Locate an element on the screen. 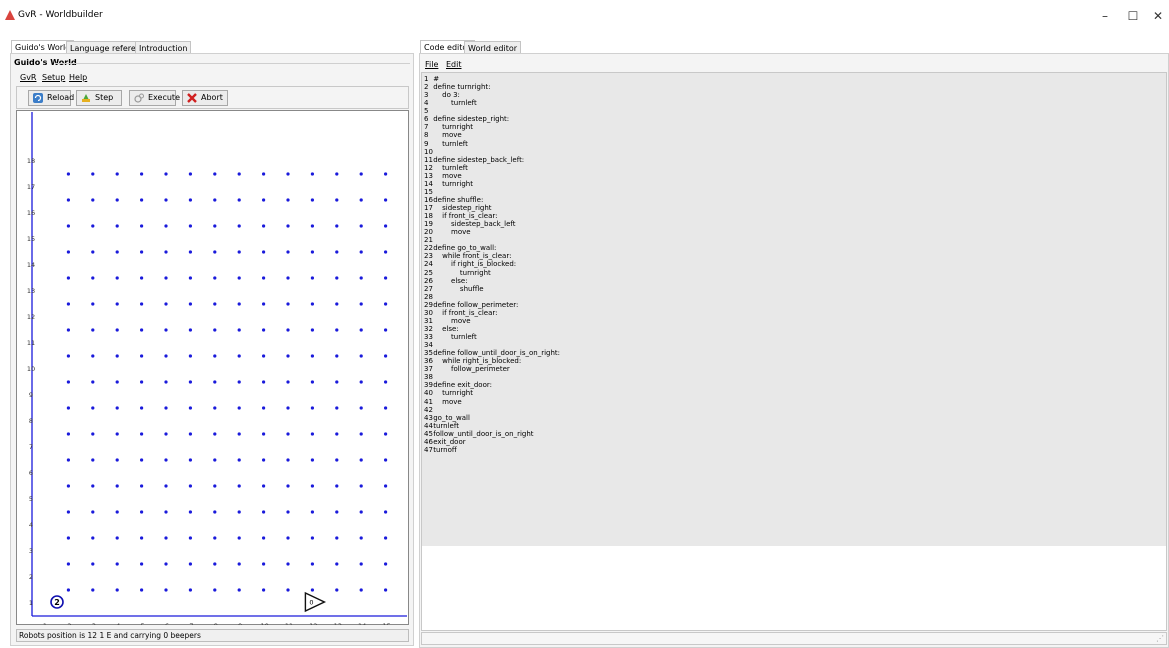 The image size is (1169, 648). x-axis-label: 6 is located at coordinates (167, 623).